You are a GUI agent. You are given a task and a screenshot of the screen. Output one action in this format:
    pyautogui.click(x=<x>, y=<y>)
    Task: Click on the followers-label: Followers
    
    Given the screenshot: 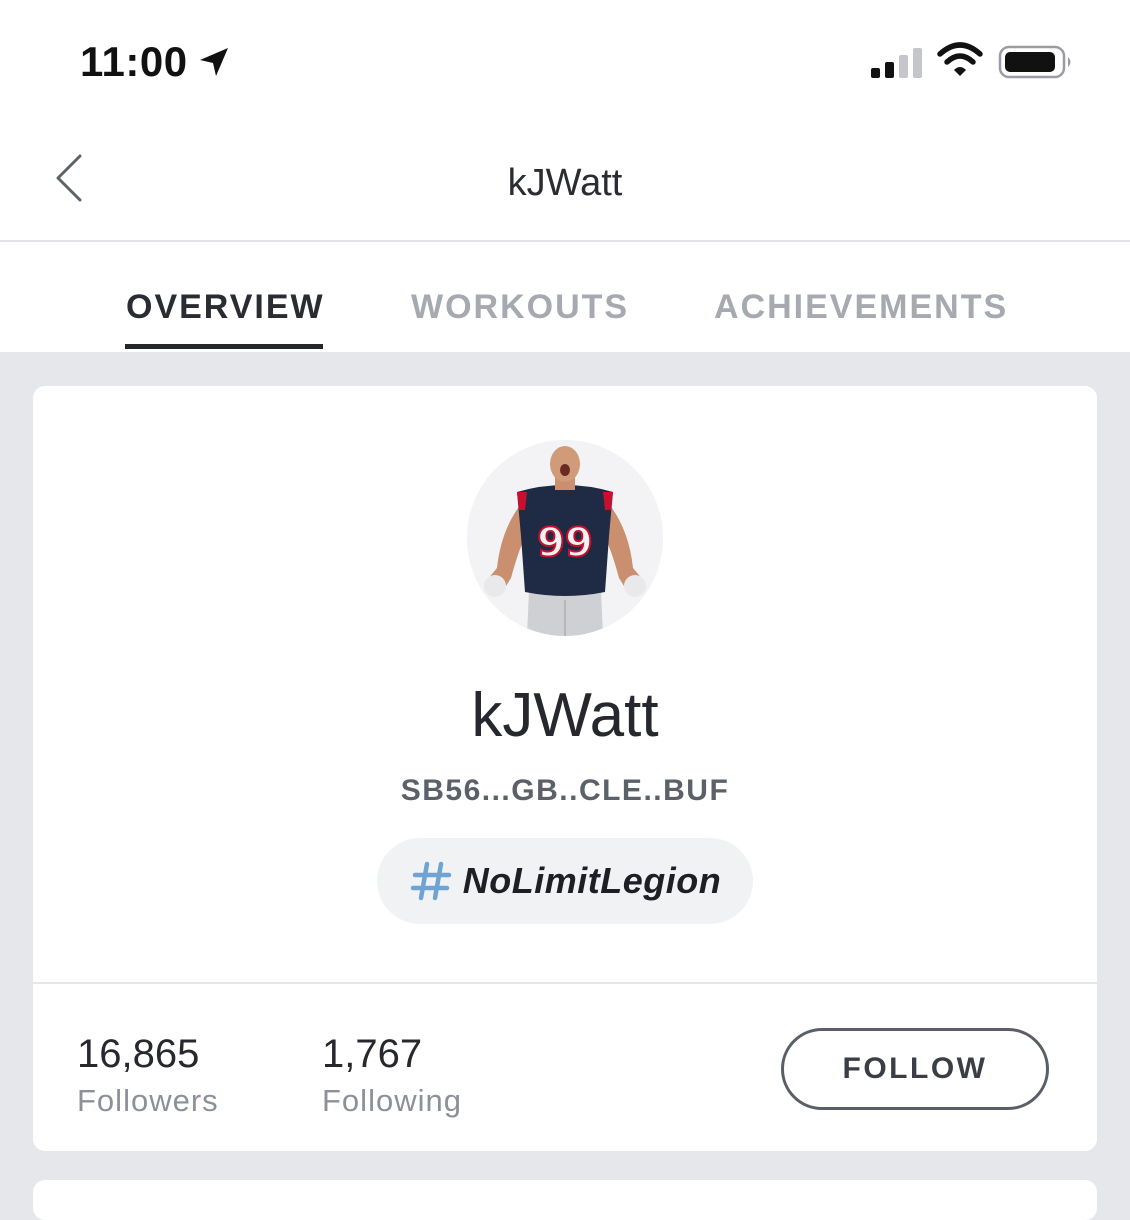 What is the action you would take?
    pyautogui.click(x=148, y=1100)
    